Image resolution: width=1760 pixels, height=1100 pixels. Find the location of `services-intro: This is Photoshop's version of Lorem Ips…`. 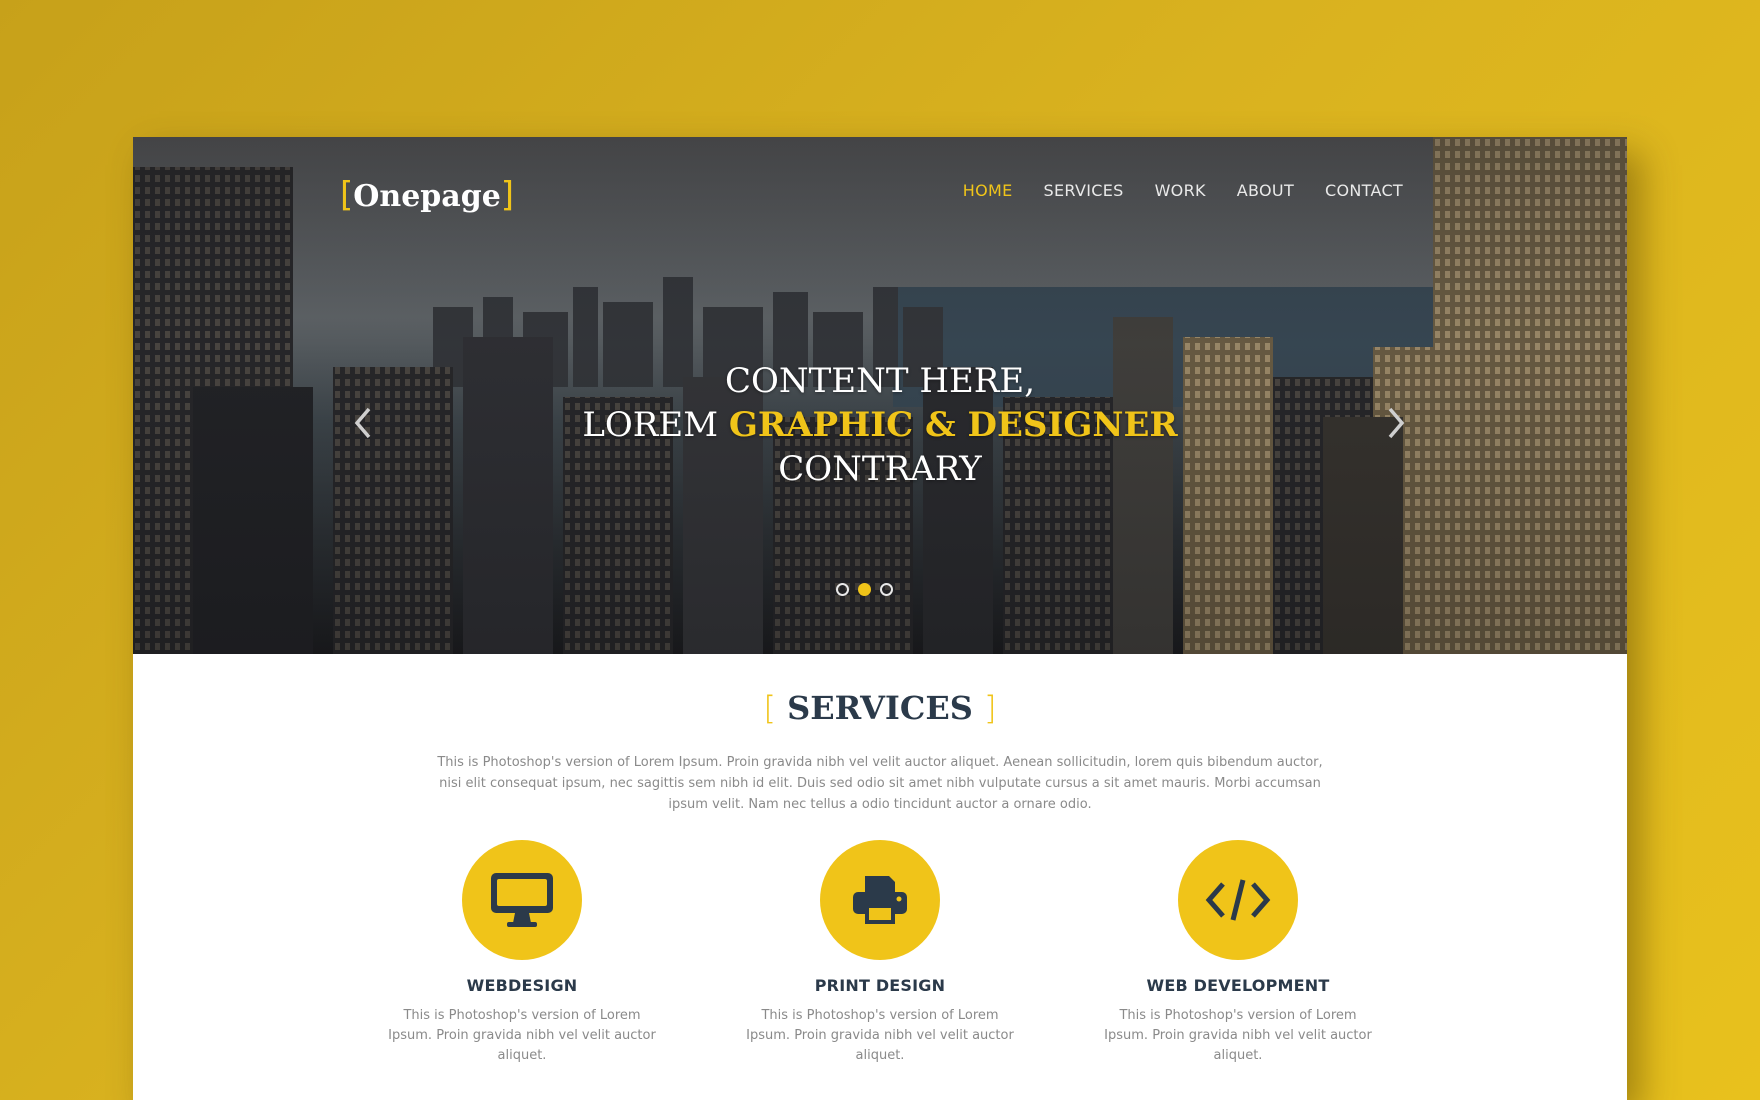

services-intro: This is Photoshop's version of Lorem Ips… is located at coordinates (880, 783).